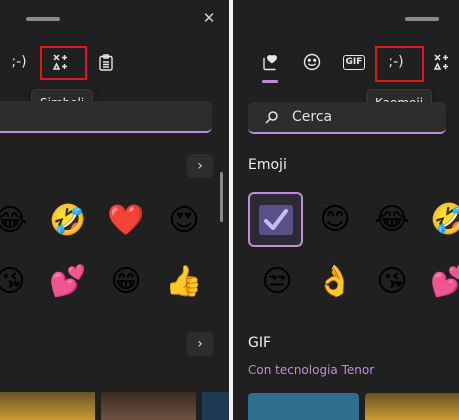 The height and width of the screenshot is (420, 459). I want to click on check-mark-icon, so click(275, 219).